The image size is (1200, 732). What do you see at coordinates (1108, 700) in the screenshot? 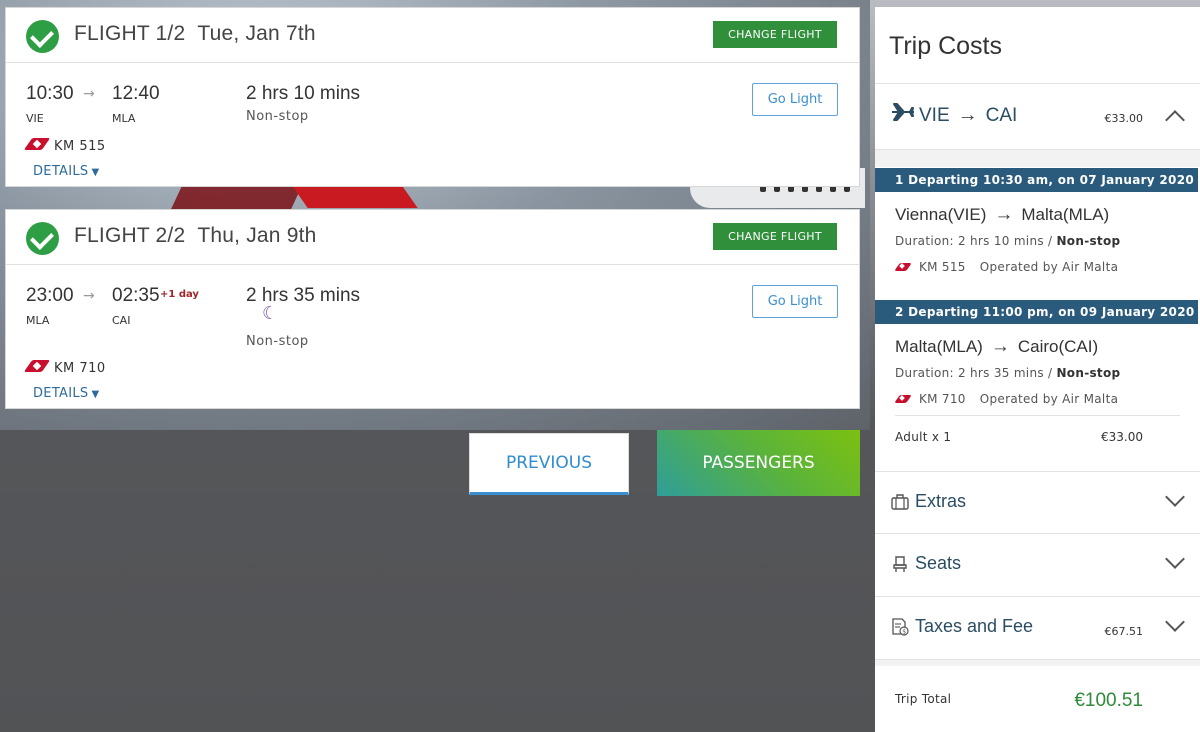
I see `trip-total-value: €100.51` at bounding box center [1108, 700].